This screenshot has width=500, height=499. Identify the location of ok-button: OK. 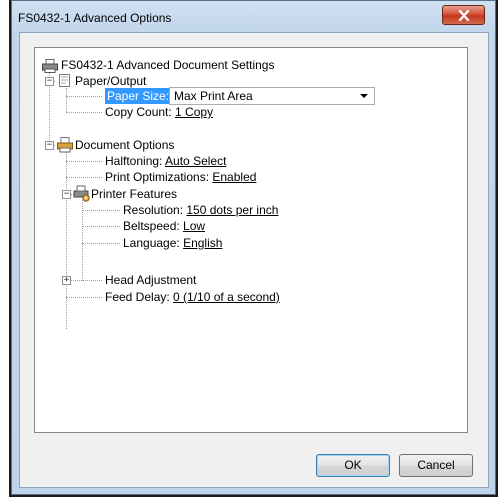
(353, 465).